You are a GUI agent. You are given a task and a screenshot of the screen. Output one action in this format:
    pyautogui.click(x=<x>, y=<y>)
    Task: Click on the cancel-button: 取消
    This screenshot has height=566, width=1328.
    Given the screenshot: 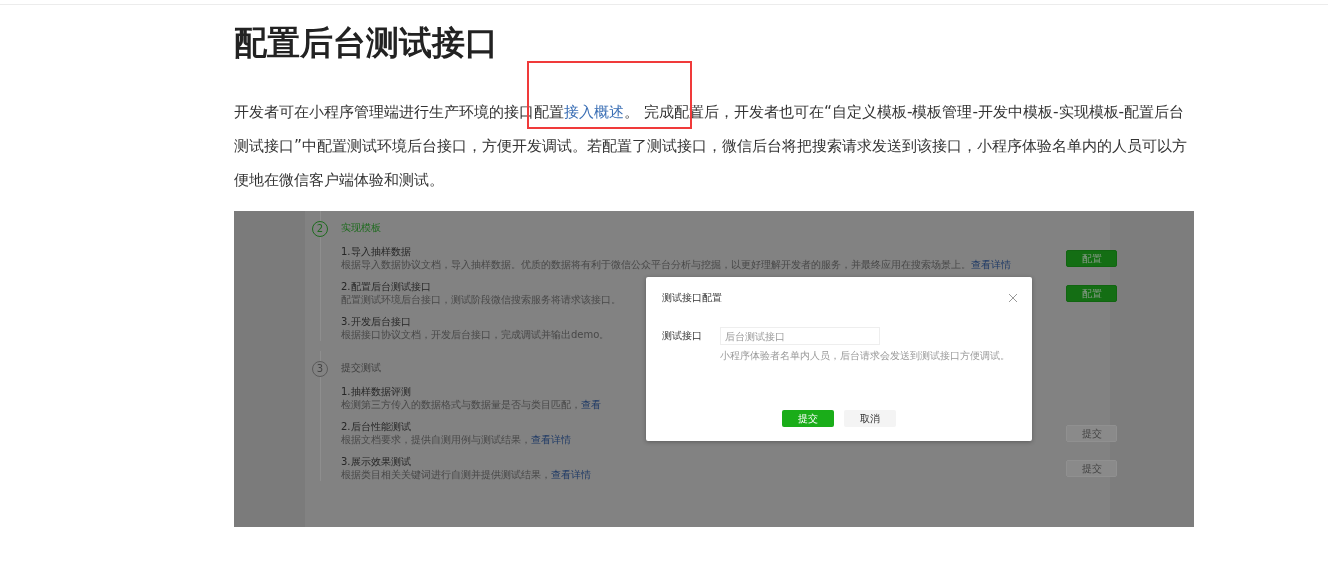 What is the action you would take?
    pyautogui.click(x=870, y=418)
    